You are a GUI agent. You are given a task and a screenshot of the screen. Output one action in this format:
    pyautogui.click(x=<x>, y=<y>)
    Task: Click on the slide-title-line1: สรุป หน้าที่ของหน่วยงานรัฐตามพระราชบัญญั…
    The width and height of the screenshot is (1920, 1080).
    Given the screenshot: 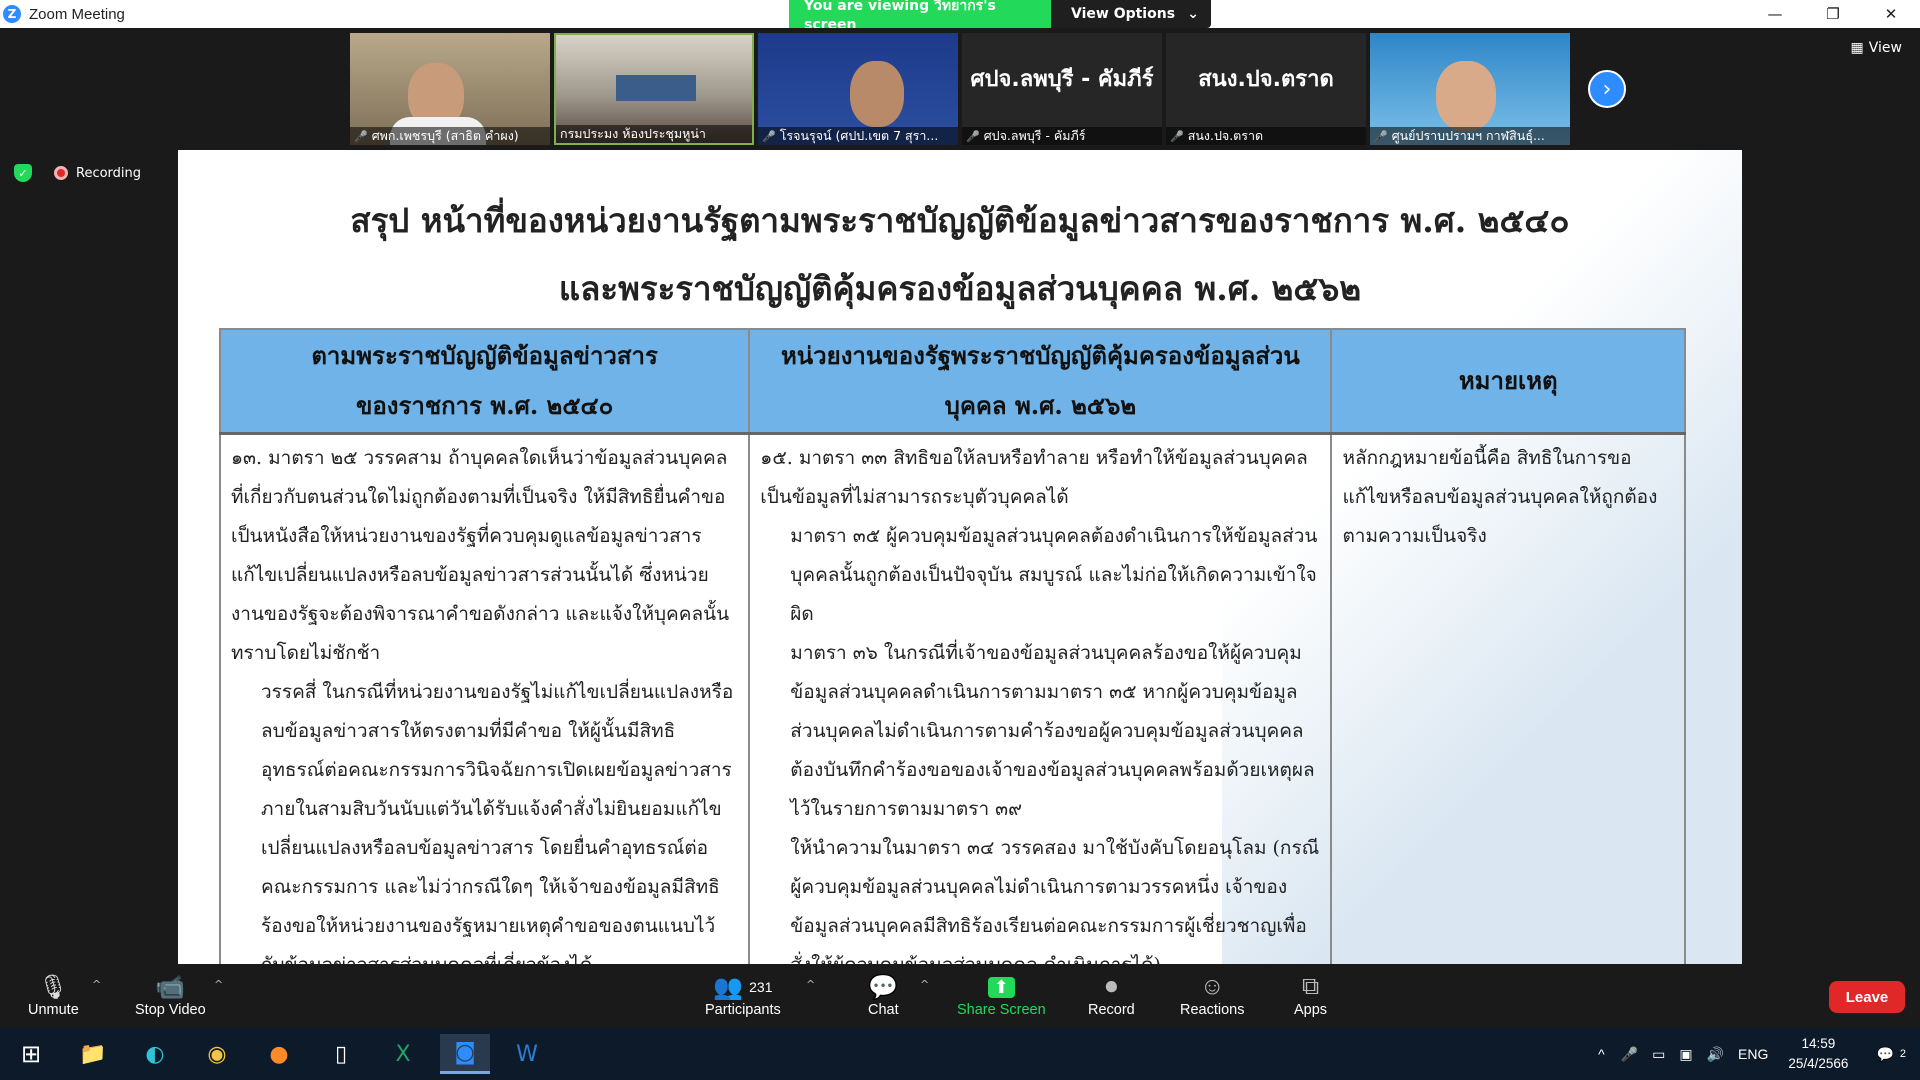 What is the action you would take?
    pyautogui.click(x=960, y=220)
    